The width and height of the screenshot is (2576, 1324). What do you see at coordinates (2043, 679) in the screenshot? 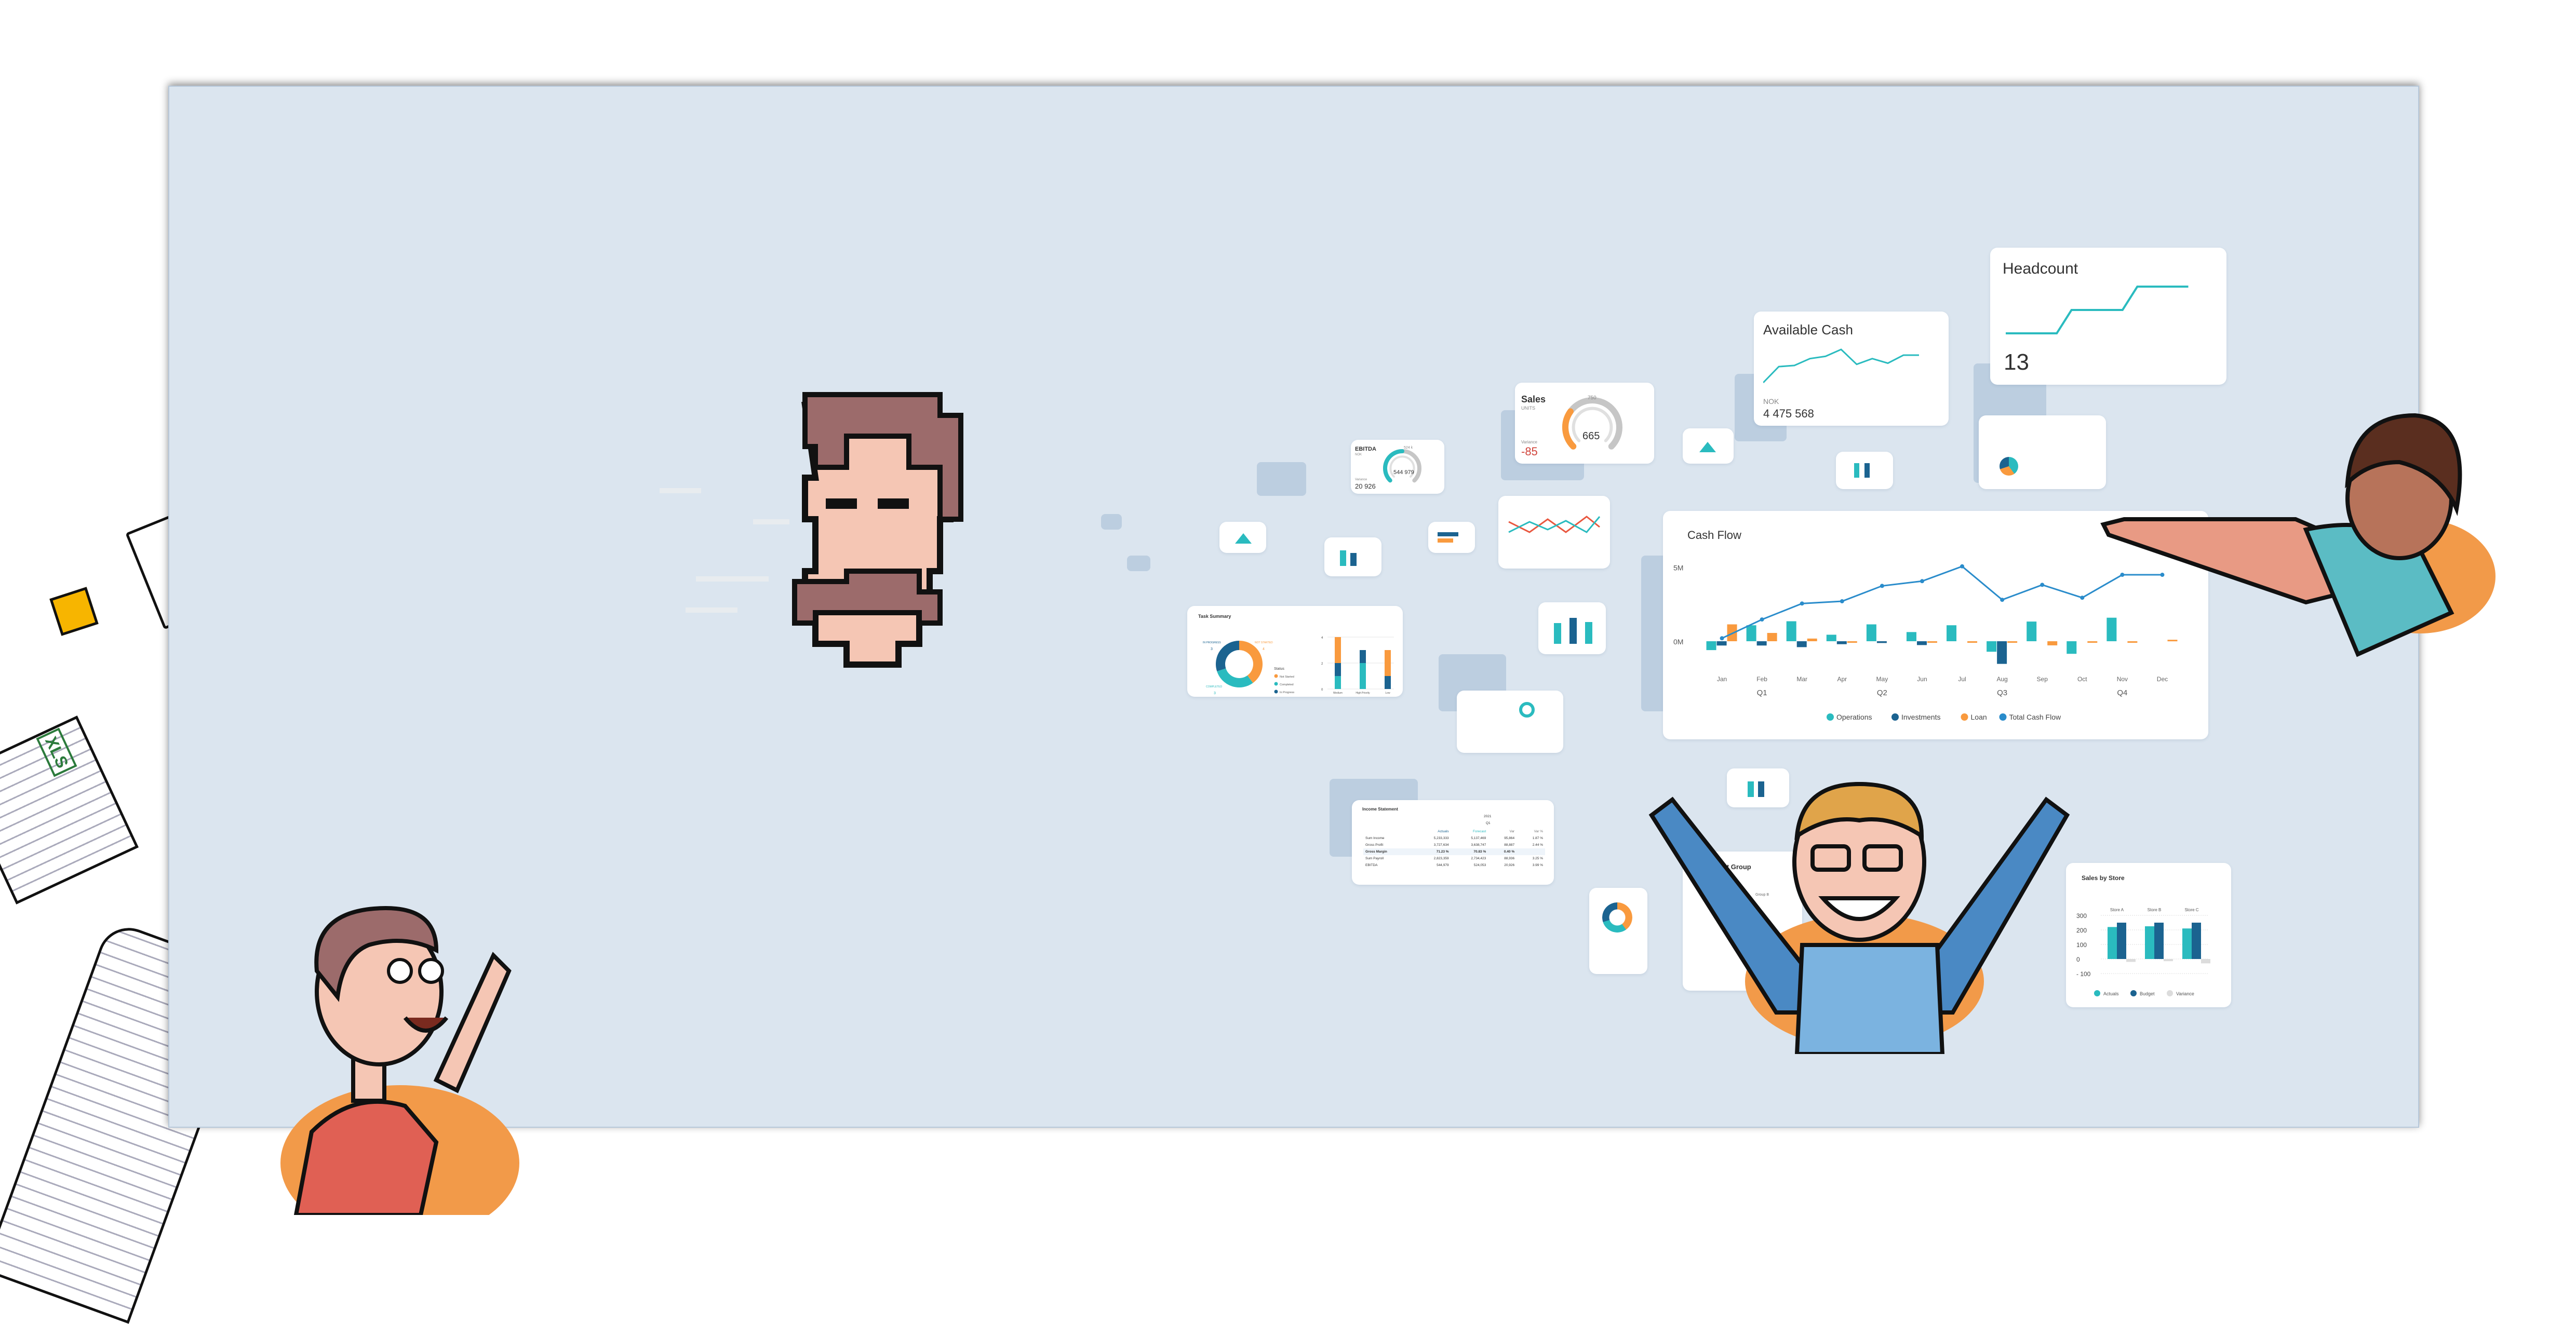
I see `x-tick-label: Sep` at bounding box center [2043, 679].